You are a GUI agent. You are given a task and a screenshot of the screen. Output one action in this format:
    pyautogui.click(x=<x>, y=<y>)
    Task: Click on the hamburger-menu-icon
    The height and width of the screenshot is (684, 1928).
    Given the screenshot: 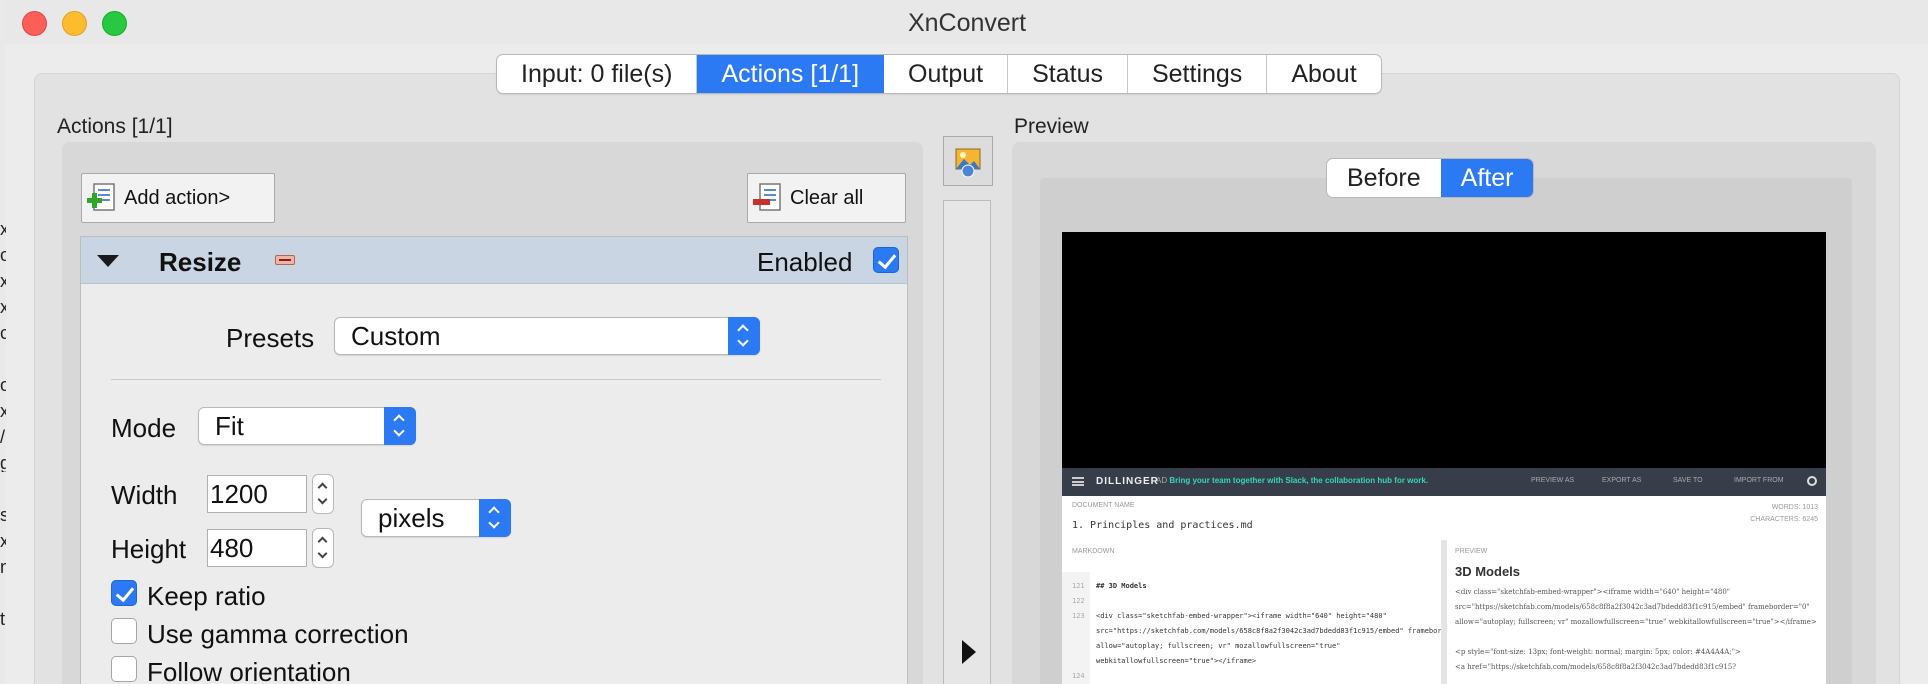 What is the action you would take?
    pyautogui.click(x=1078, y=481)
    